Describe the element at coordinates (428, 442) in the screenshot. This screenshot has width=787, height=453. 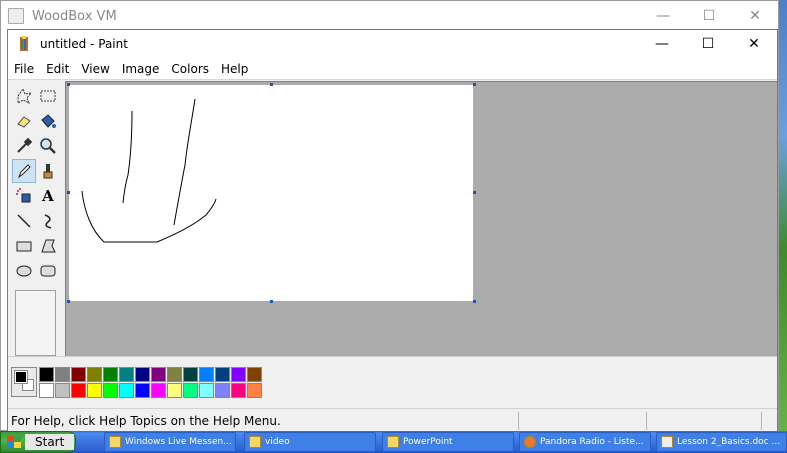
I see `taskbar-label: PowerPoint` at that location.